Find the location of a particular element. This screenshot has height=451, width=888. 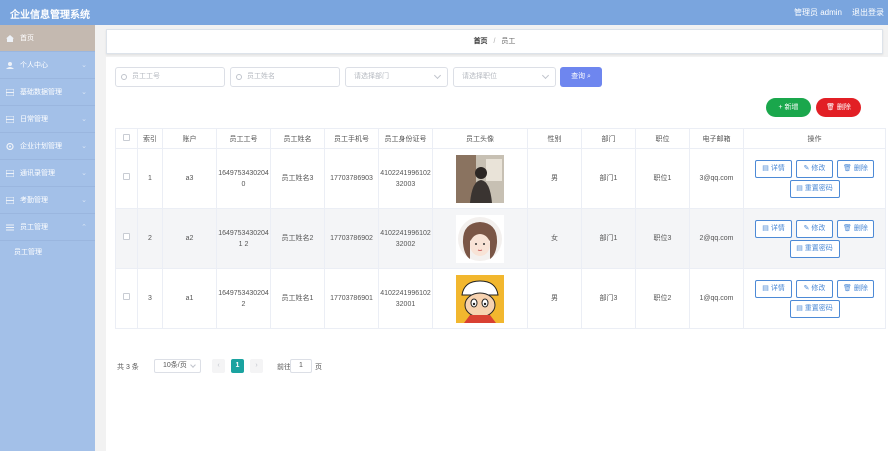

cell-dept: 部门1 is located at coordinates (608, 238).